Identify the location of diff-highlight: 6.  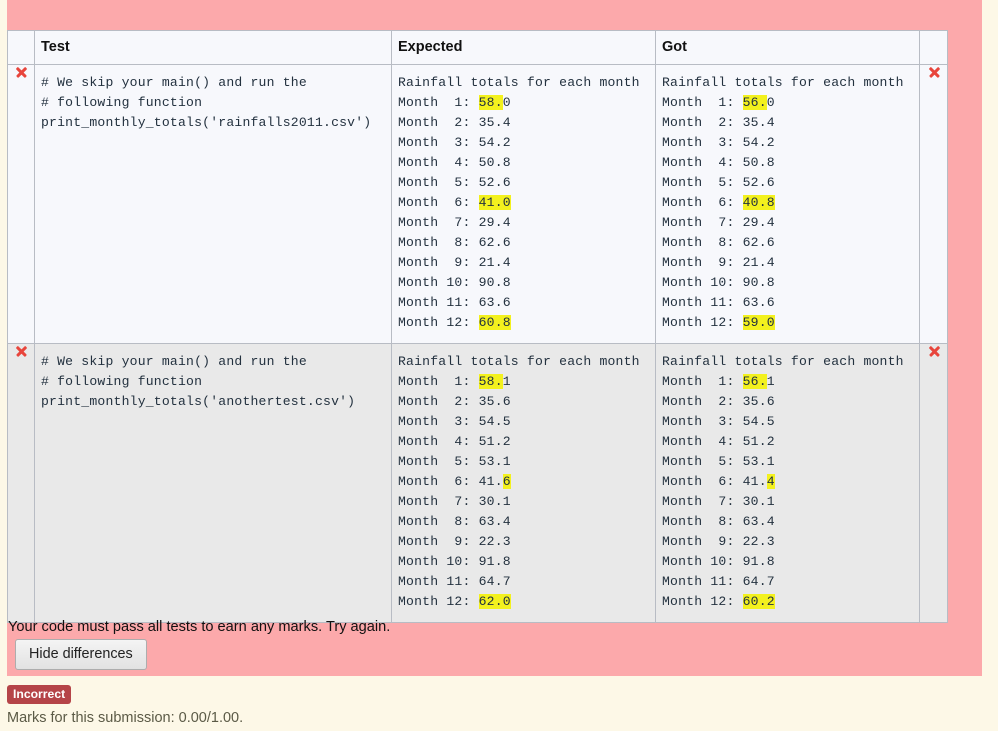
(506, 481).